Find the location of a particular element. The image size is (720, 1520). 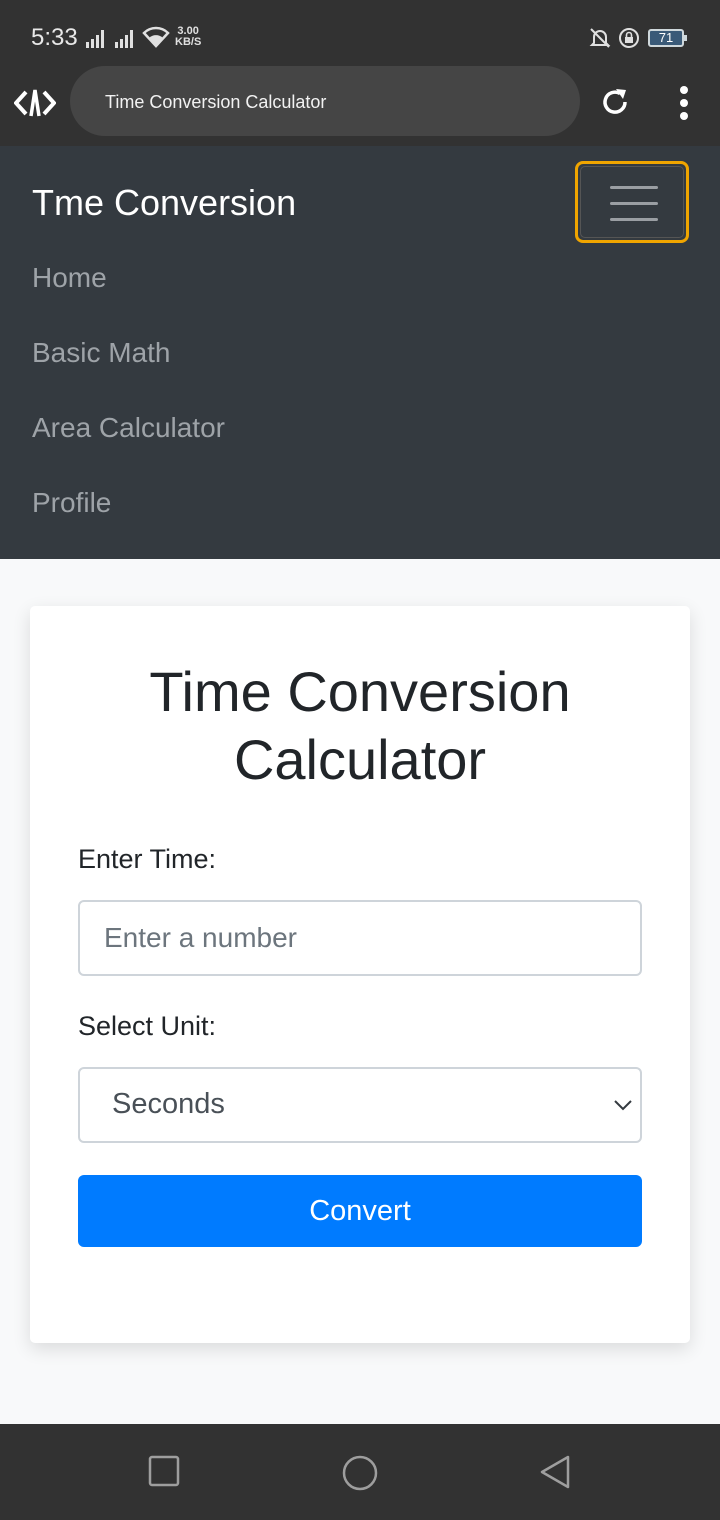

nav-links: Home Basic Math Area Calculator Profile is located at coordinates (128, 410).